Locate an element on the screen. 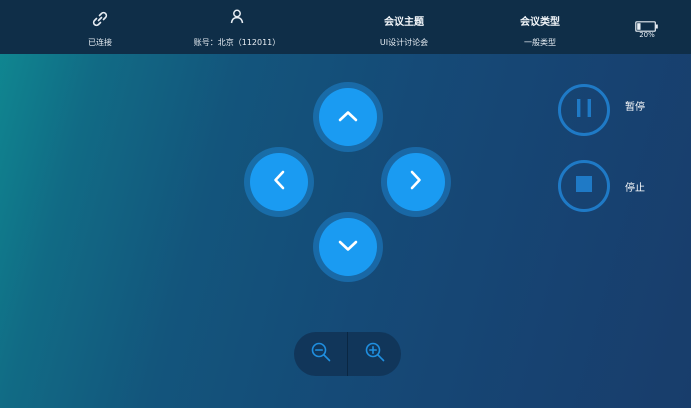 This screenshot has height=408, width=691. battery-status: 20% is located at coordinates (647, 27).